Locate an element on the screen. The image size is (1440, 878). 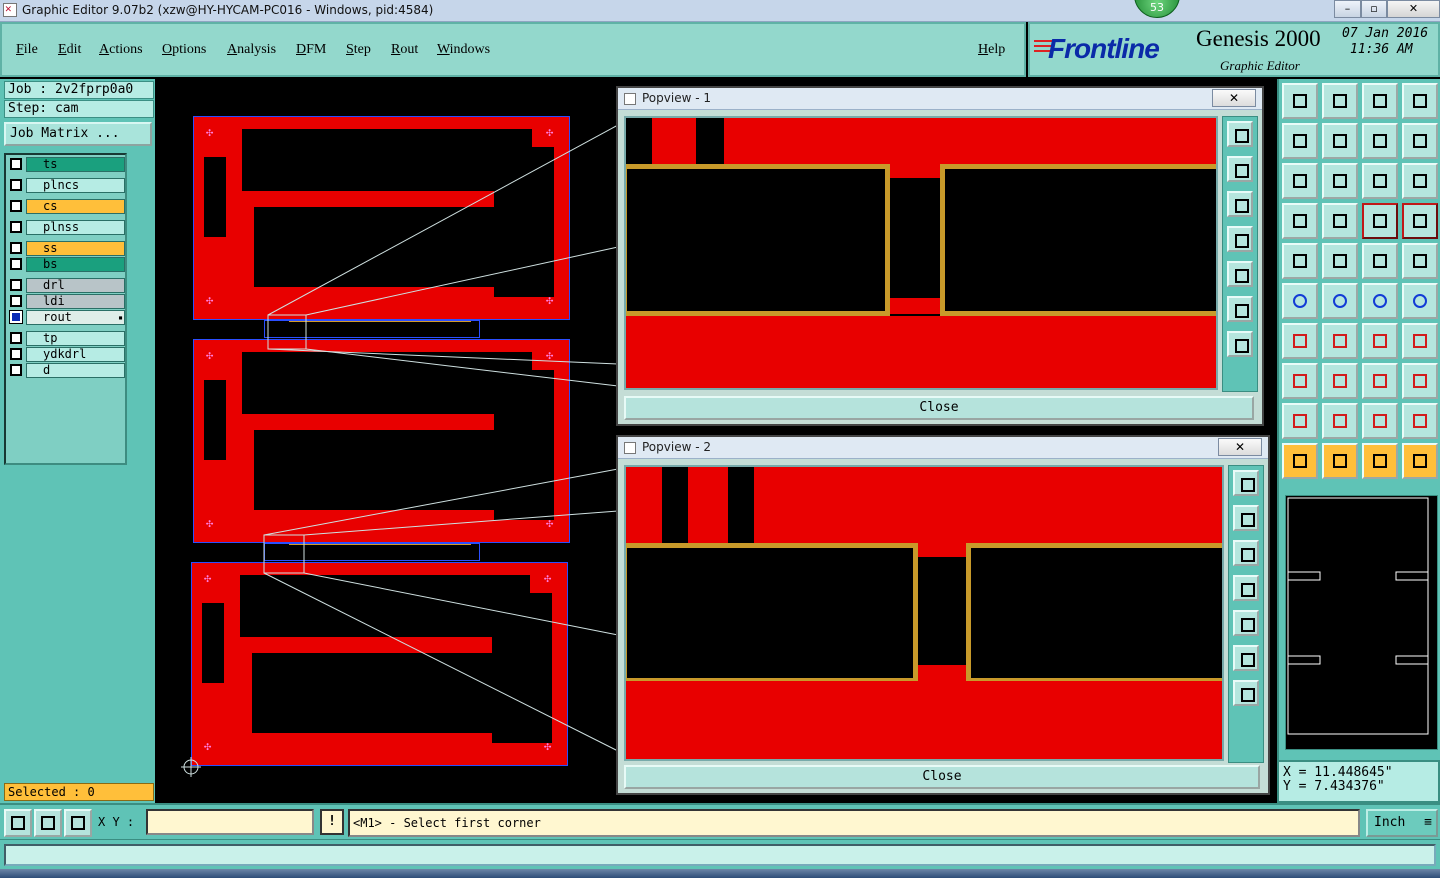
notification-badge: 53 is located at coordinates (1157, 9).